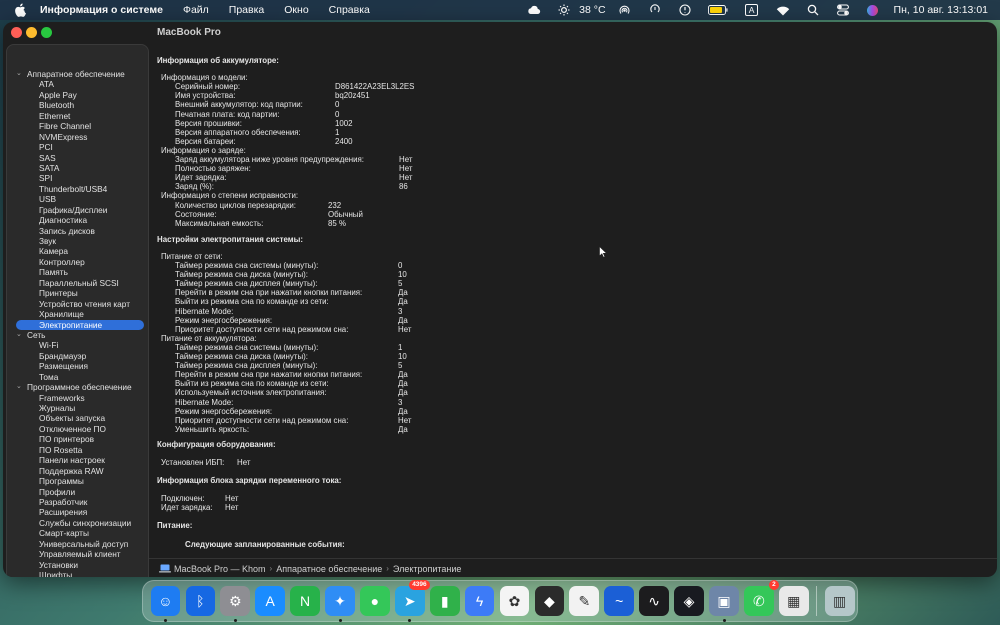  What do you see at coordinates (873, 10) in the screenshot?
I see `siri-icon` at bounding box center [873, 10].